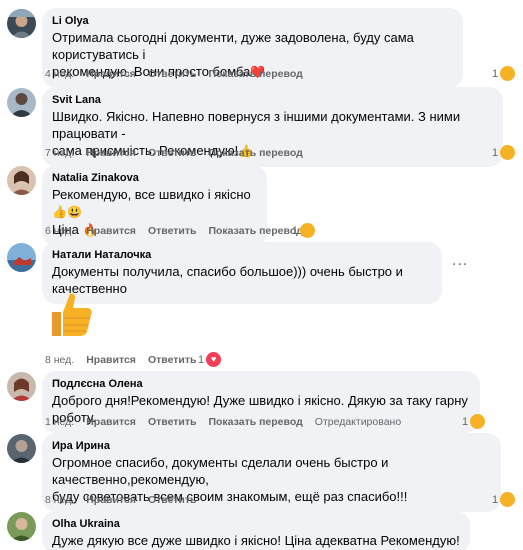 This screenshot has height=550, width=523. Describe the element at coordinates (67, 212) in the screenshot. I see `thumbs-up-smile-emoji-icon: 👍😃` at that location.